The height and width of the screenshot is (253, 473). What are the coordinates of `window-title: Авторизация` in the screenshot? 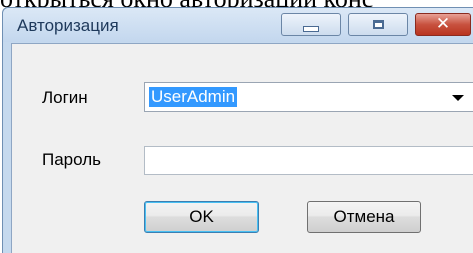 It's located at (68, 25).